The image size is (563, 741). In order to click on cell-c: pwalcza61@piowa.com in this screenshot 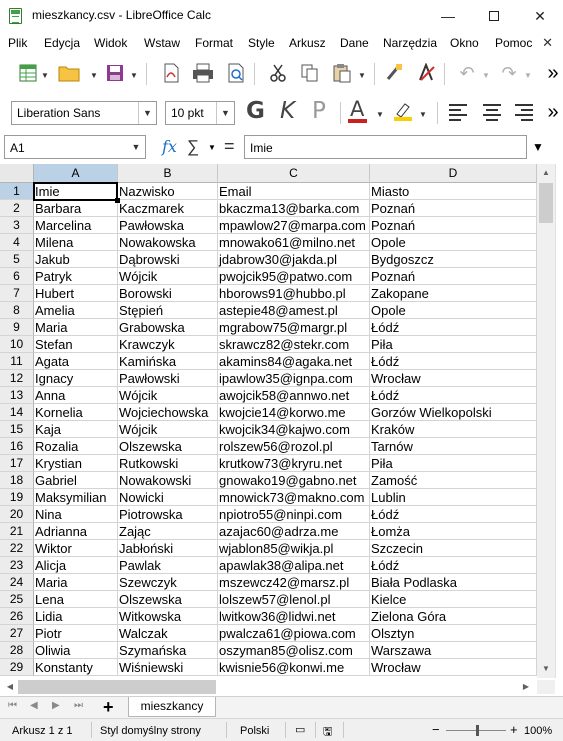, I will do `click(294, 633)`.